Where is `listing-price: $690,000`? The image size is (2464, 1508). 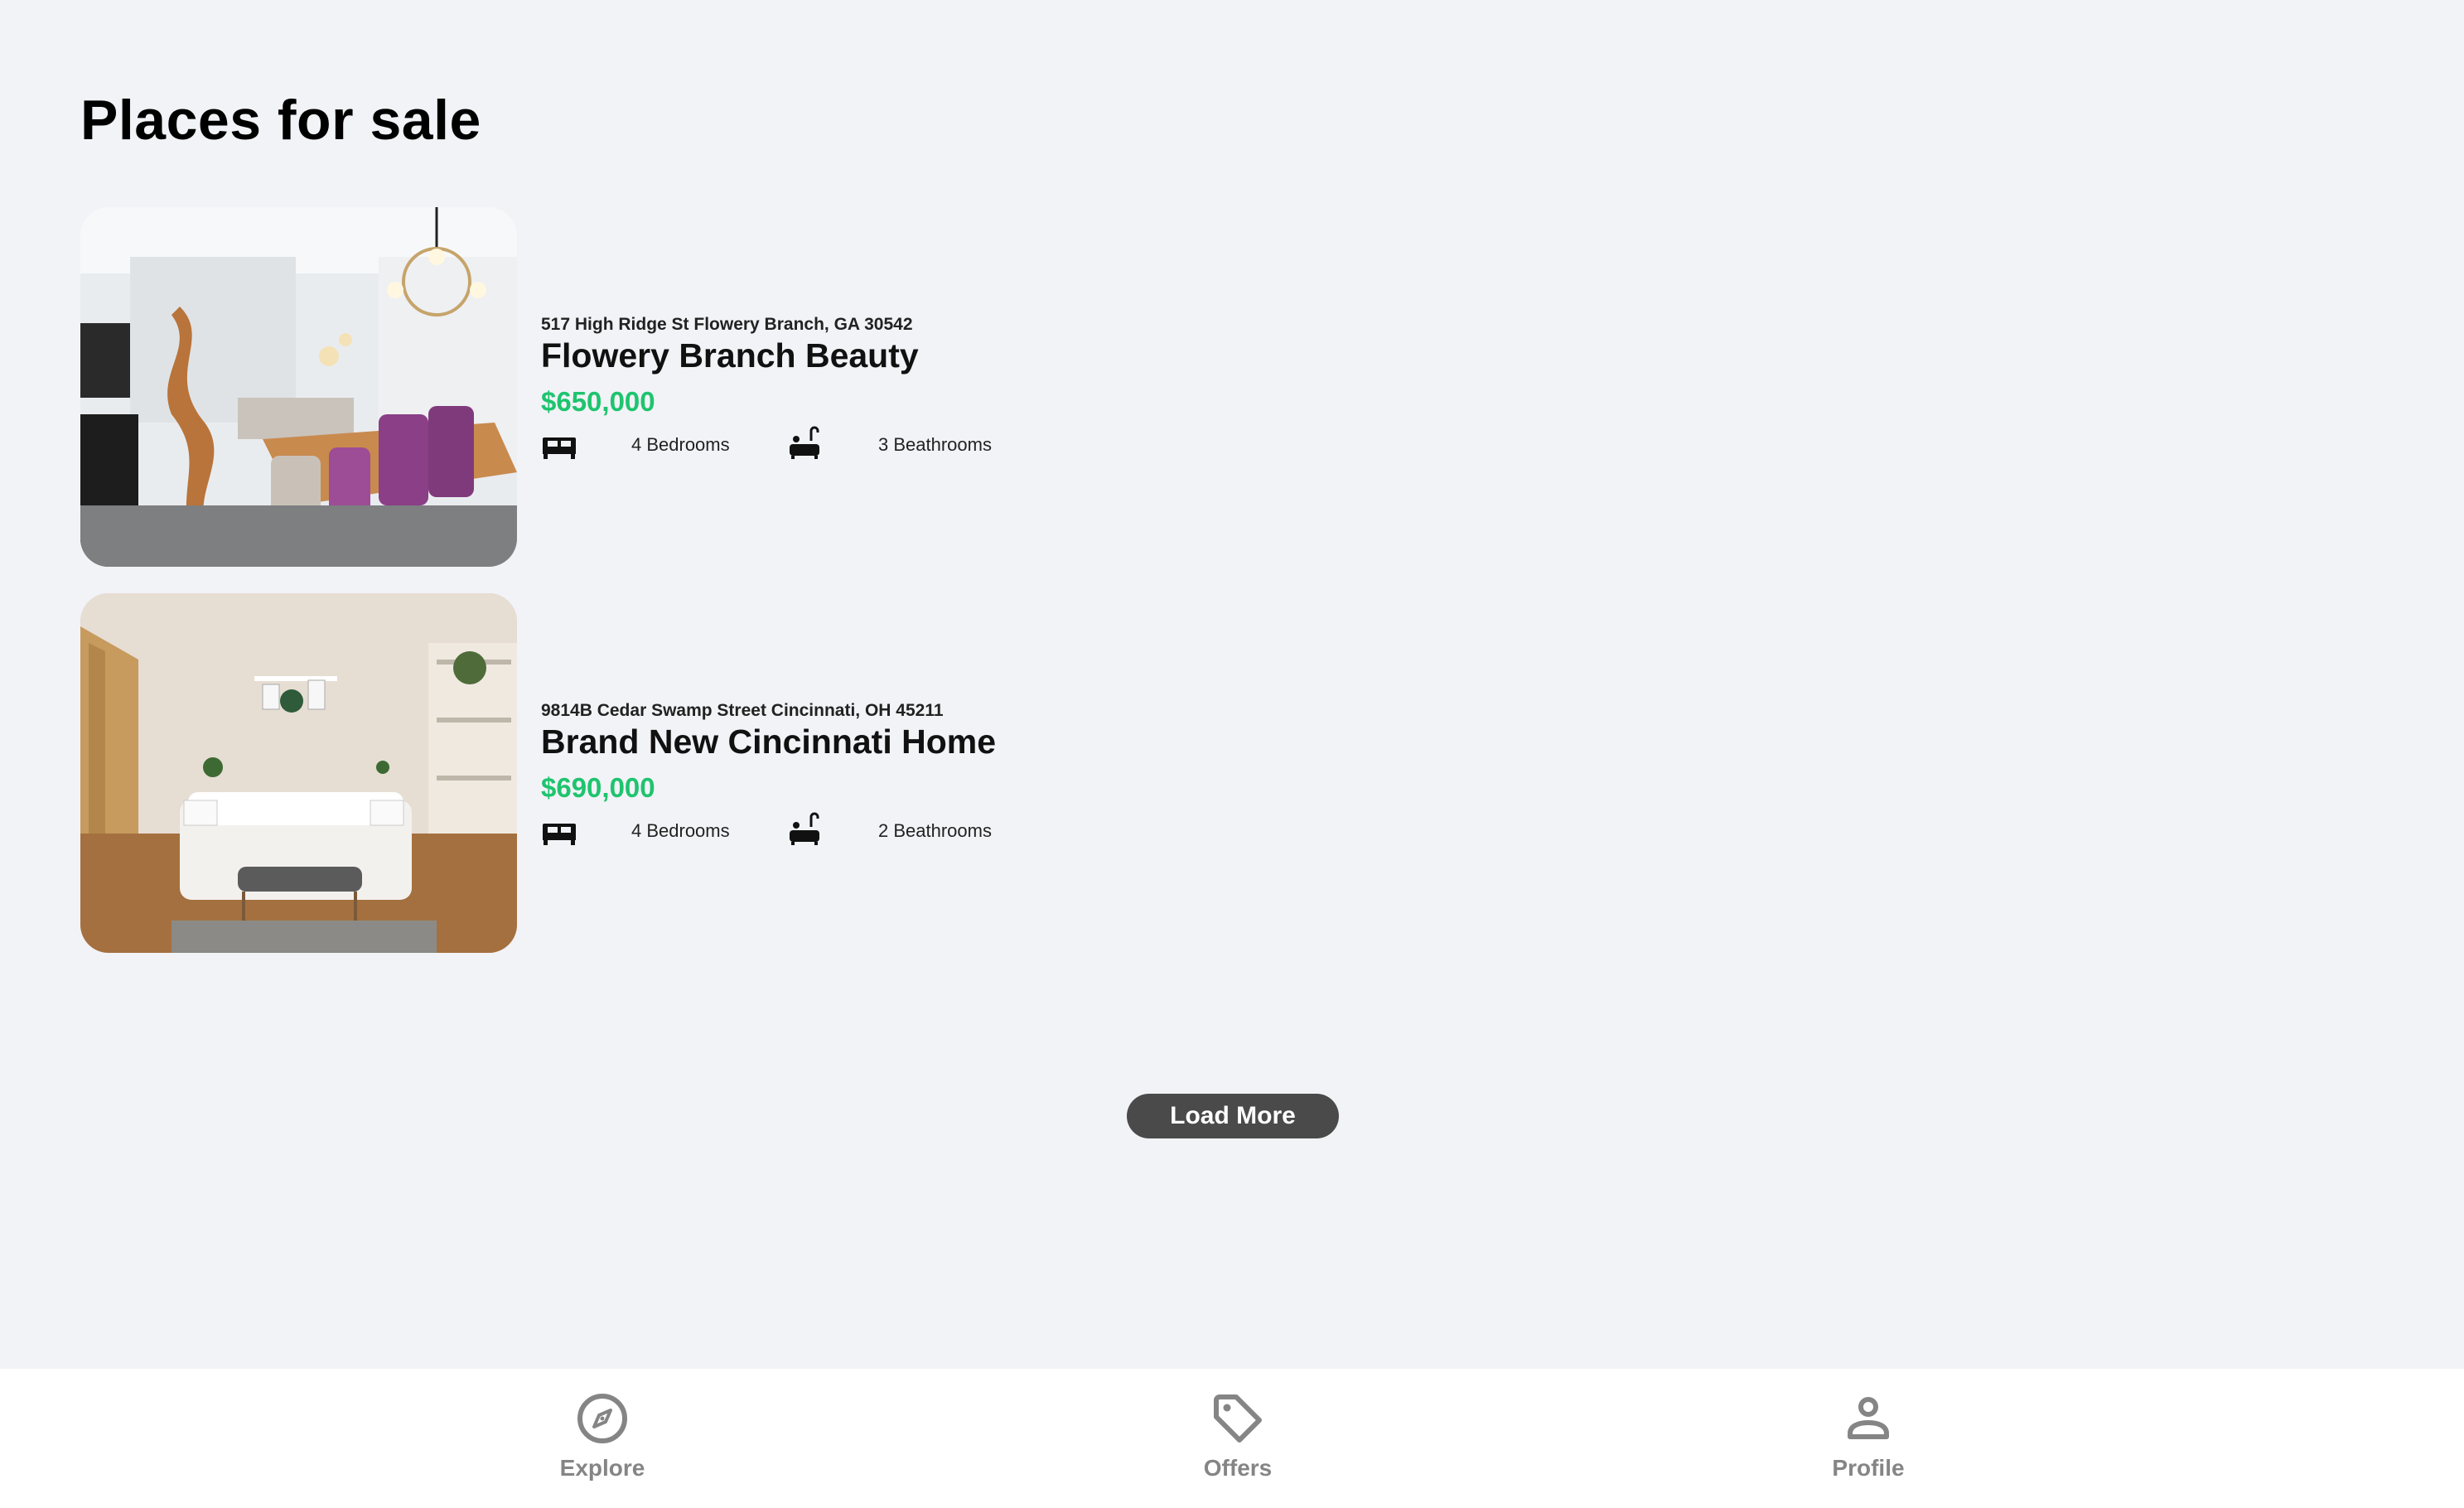
listing-price: $690,000 is located at coordinates (598, 787).